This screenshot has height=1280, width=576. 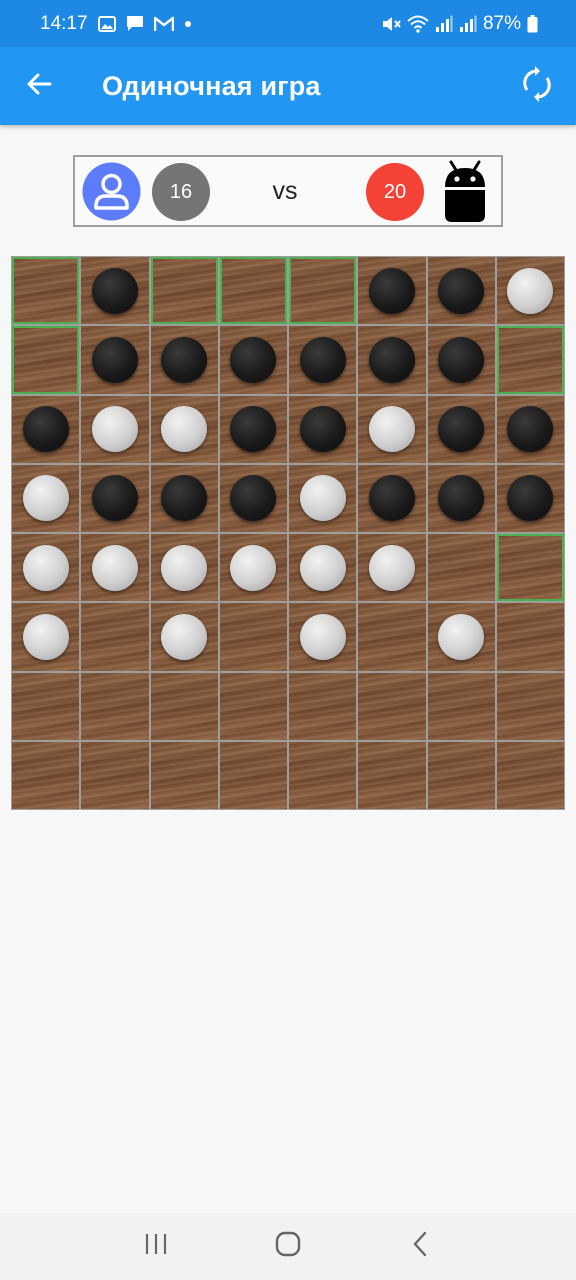 What do you see at coordinates (501, 23) in the screenshot?
I see `battery-percent: 87%` at bounding box center [501, 23].